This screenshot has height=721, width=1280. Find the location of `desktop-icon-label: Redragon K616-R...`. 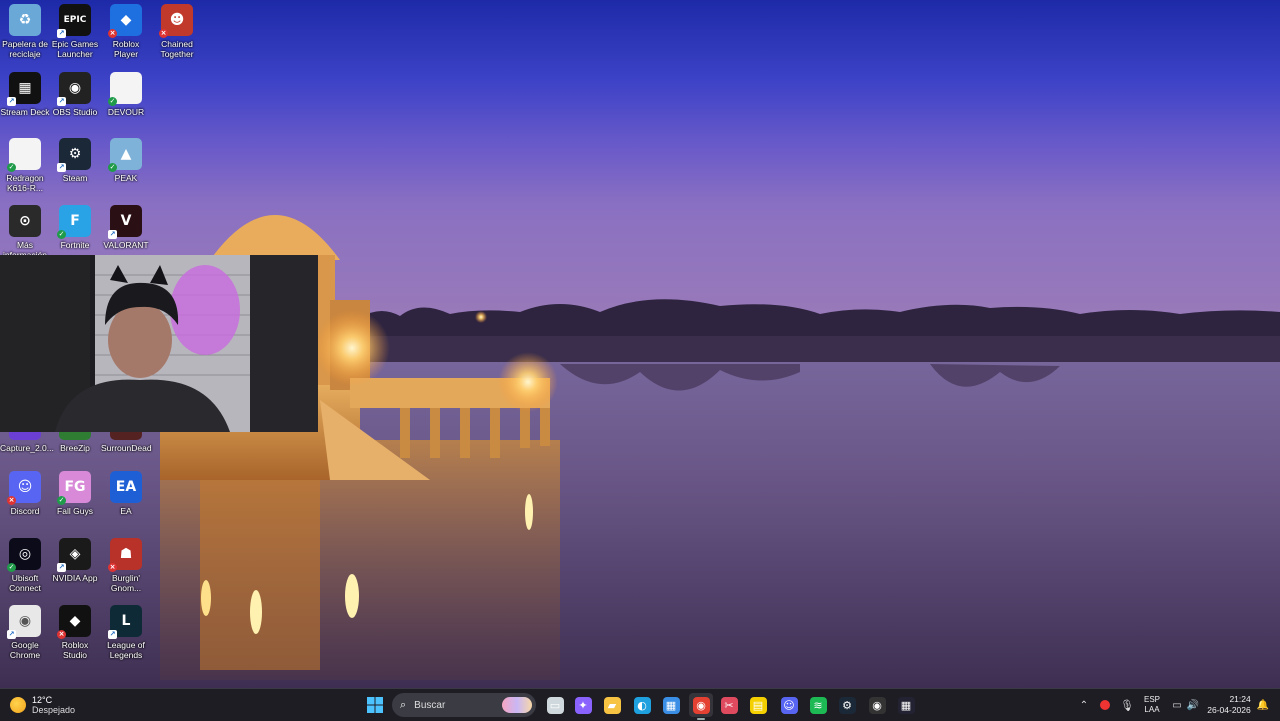

desktop-icon-label: Redragon K616-R... is located at coordinates (25, 183).